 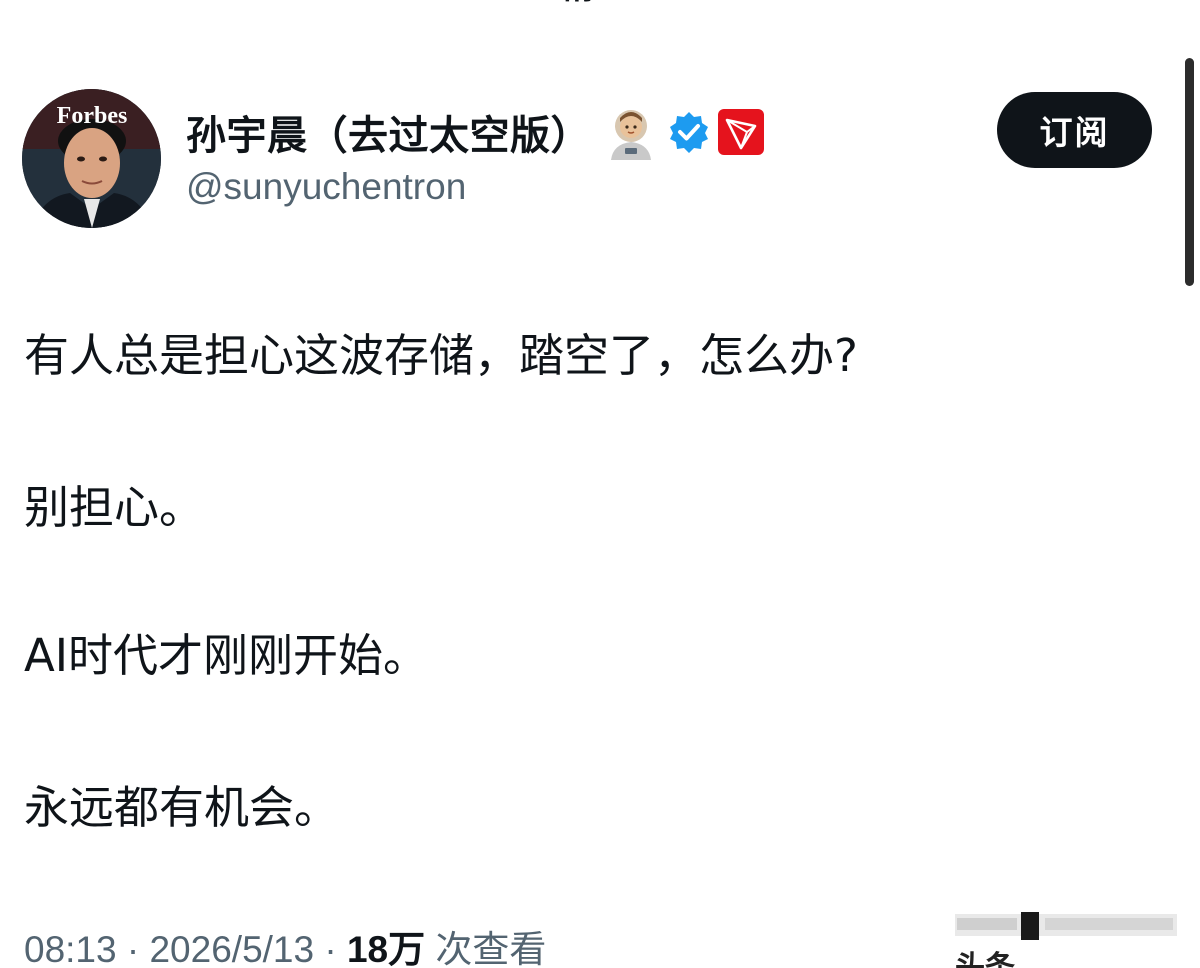 I want to click on watermark: 头条, so click(x=1066, y=938).